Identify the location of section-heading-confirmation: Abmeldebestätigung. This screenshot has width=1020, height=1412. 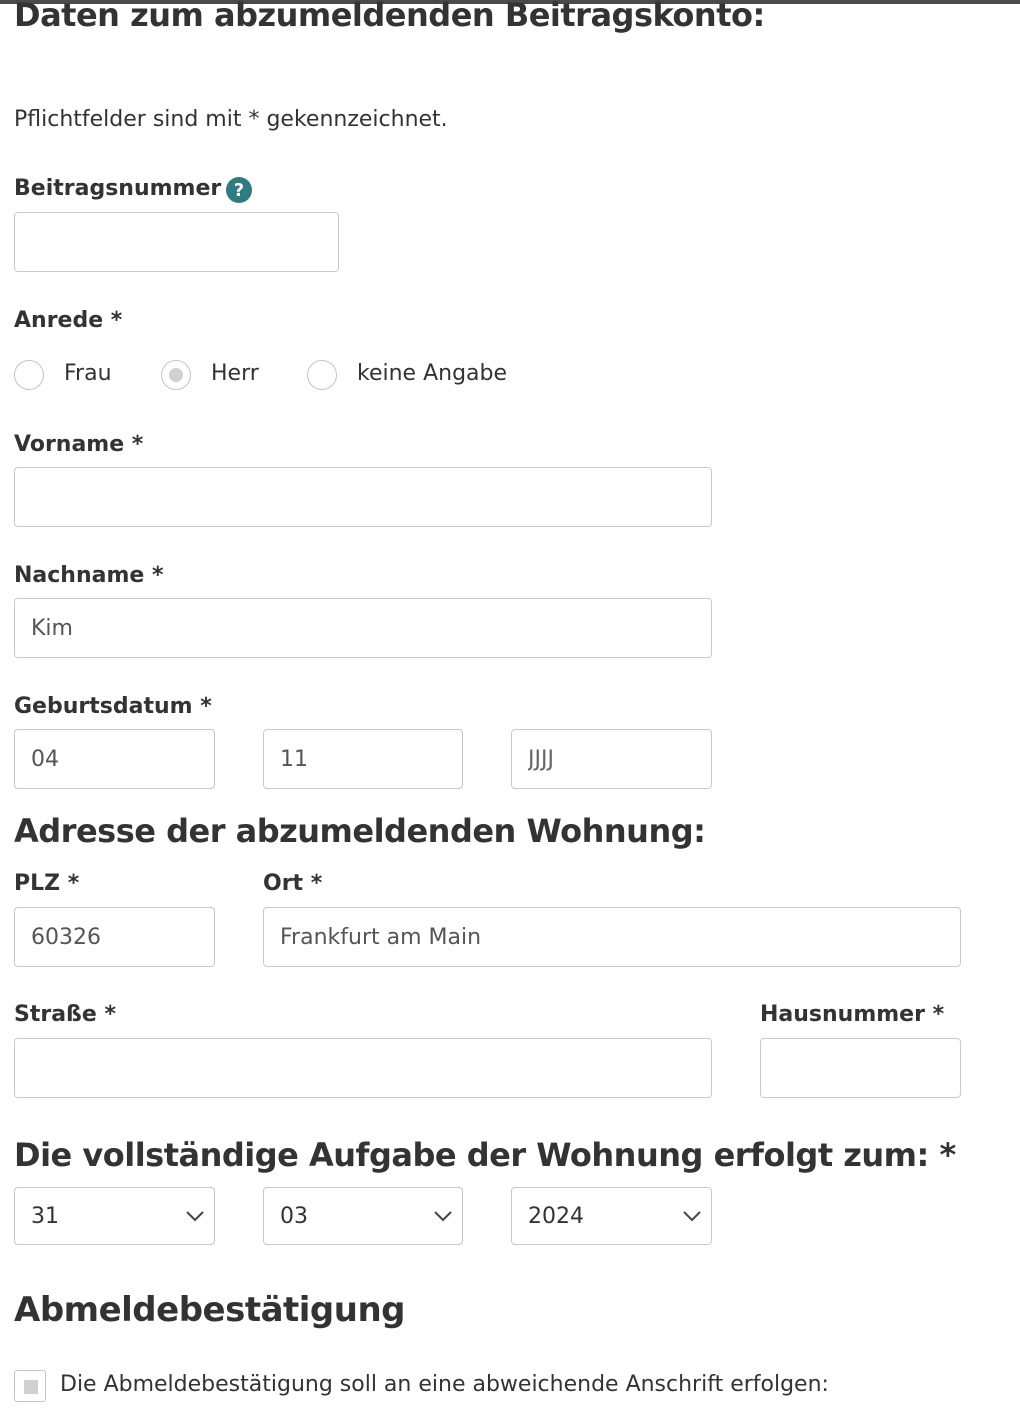
(210, 1310).